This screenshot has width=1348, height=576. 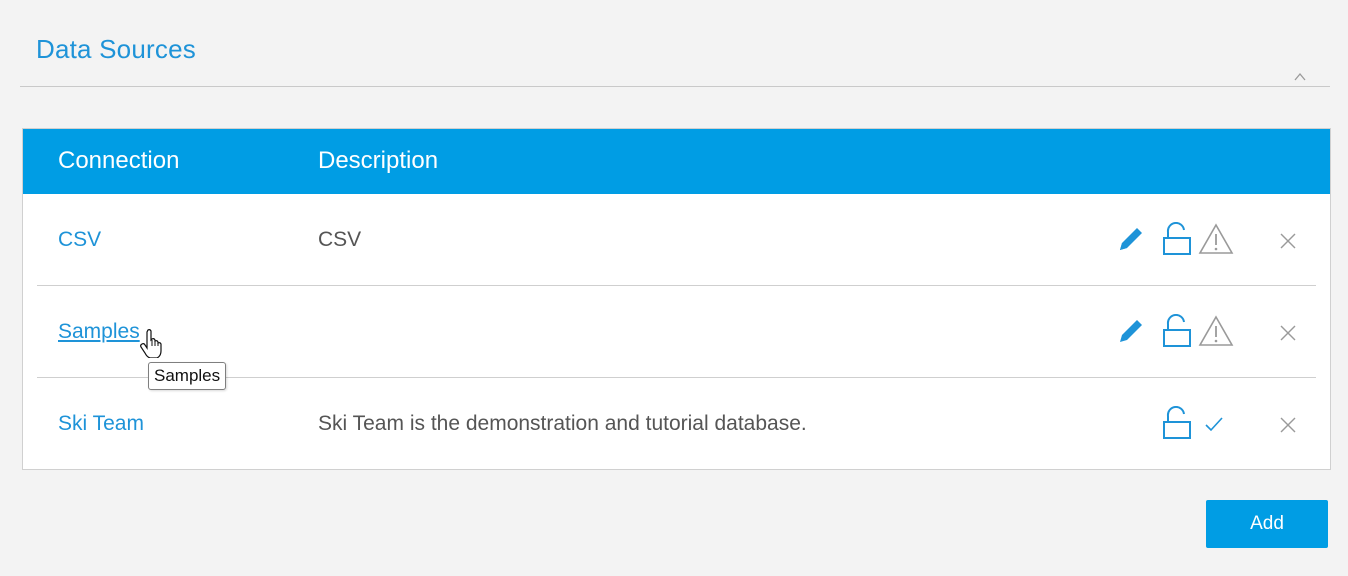 What do you see at coordinates (79, 240) in the screenshot?
I see `connection-link-csv: CSV` at bounding box center [79, 240].